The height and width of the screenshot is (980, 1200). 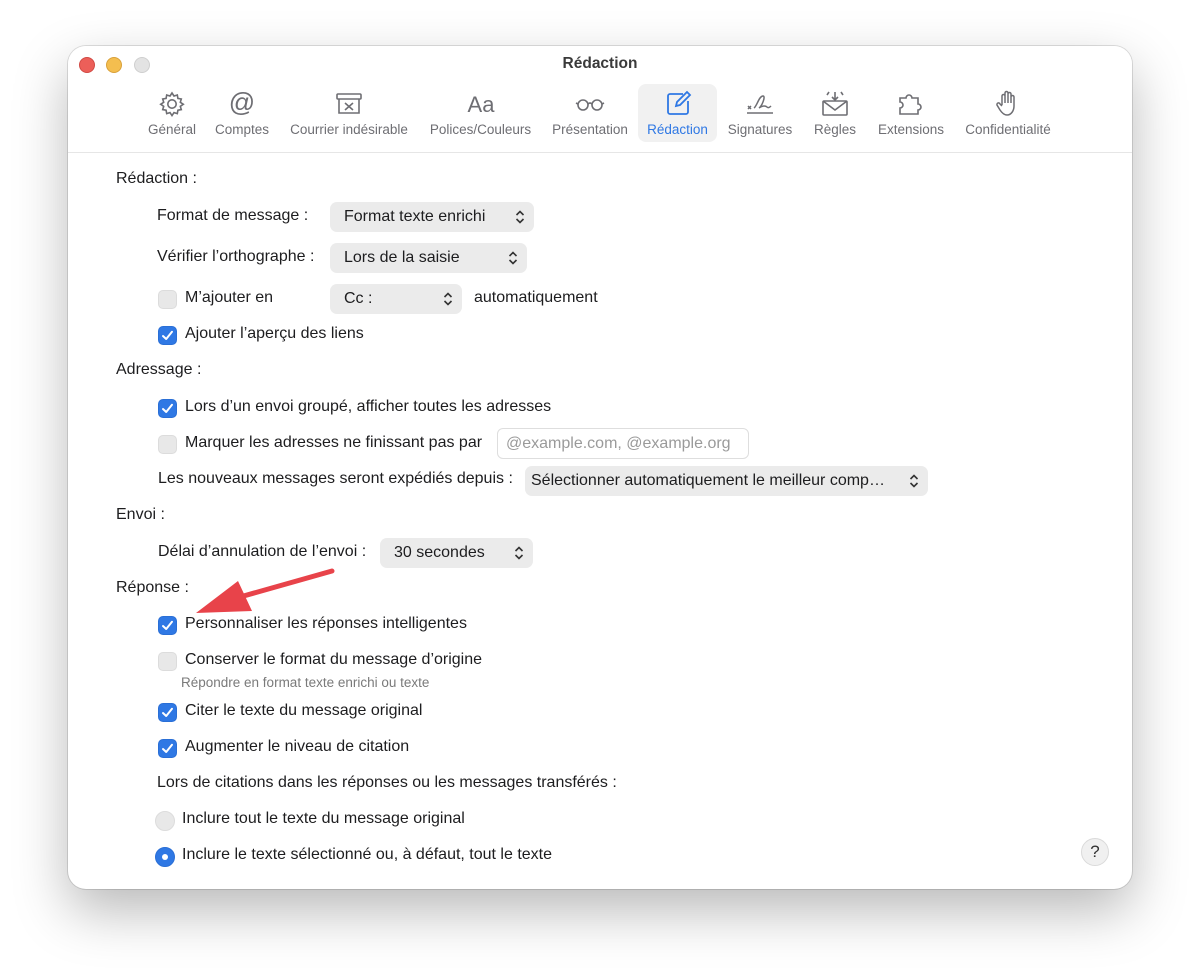 I want to click on font-aa-icon: Aa, so click(x=481, y=104).